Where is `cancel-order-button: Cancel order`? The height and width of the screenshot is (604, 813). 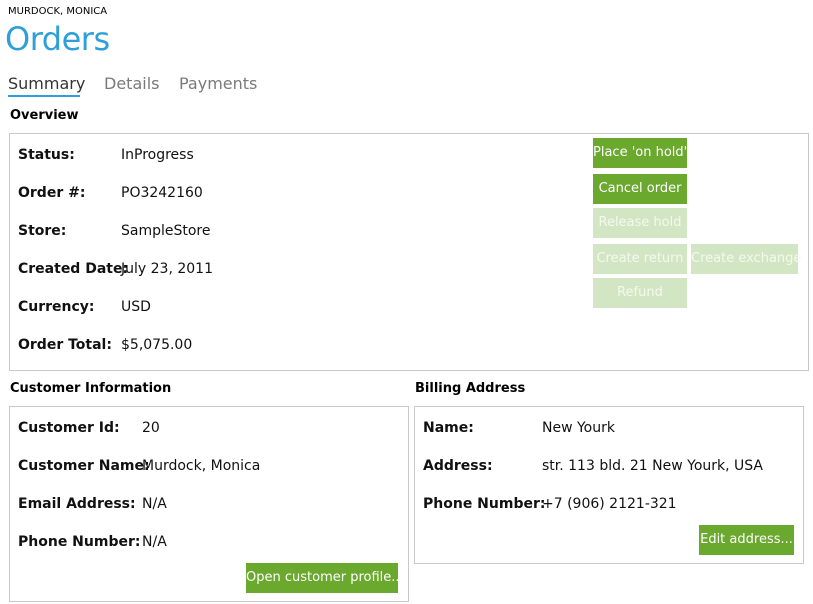
cancel-order-button: Cancel order is located at coordinates (640, 189).